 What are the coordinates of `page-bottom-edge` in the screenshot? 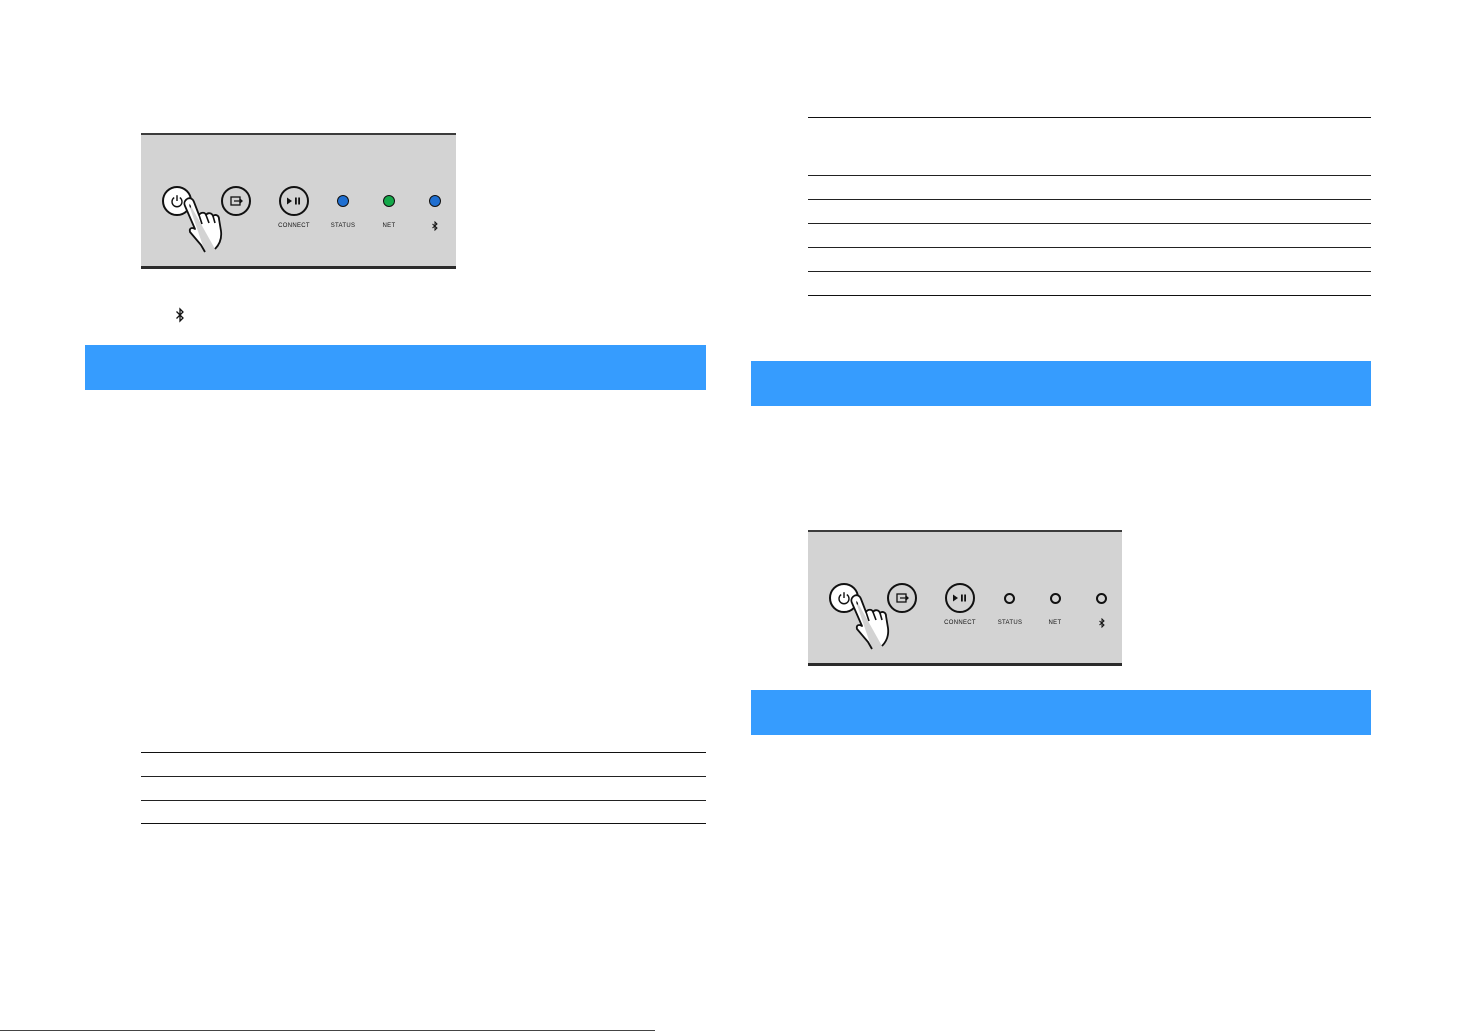 It's located at (327, 1030).